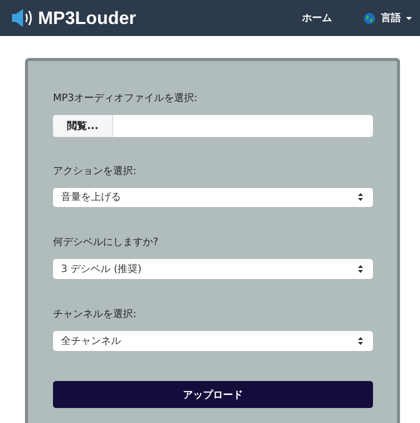 This screenshot has width=420, height=423. What do you see at coordinates (213, 198) in the screenshot?
I see `select-dropdown: 音量を上げる` at bounding box center [213, 198].